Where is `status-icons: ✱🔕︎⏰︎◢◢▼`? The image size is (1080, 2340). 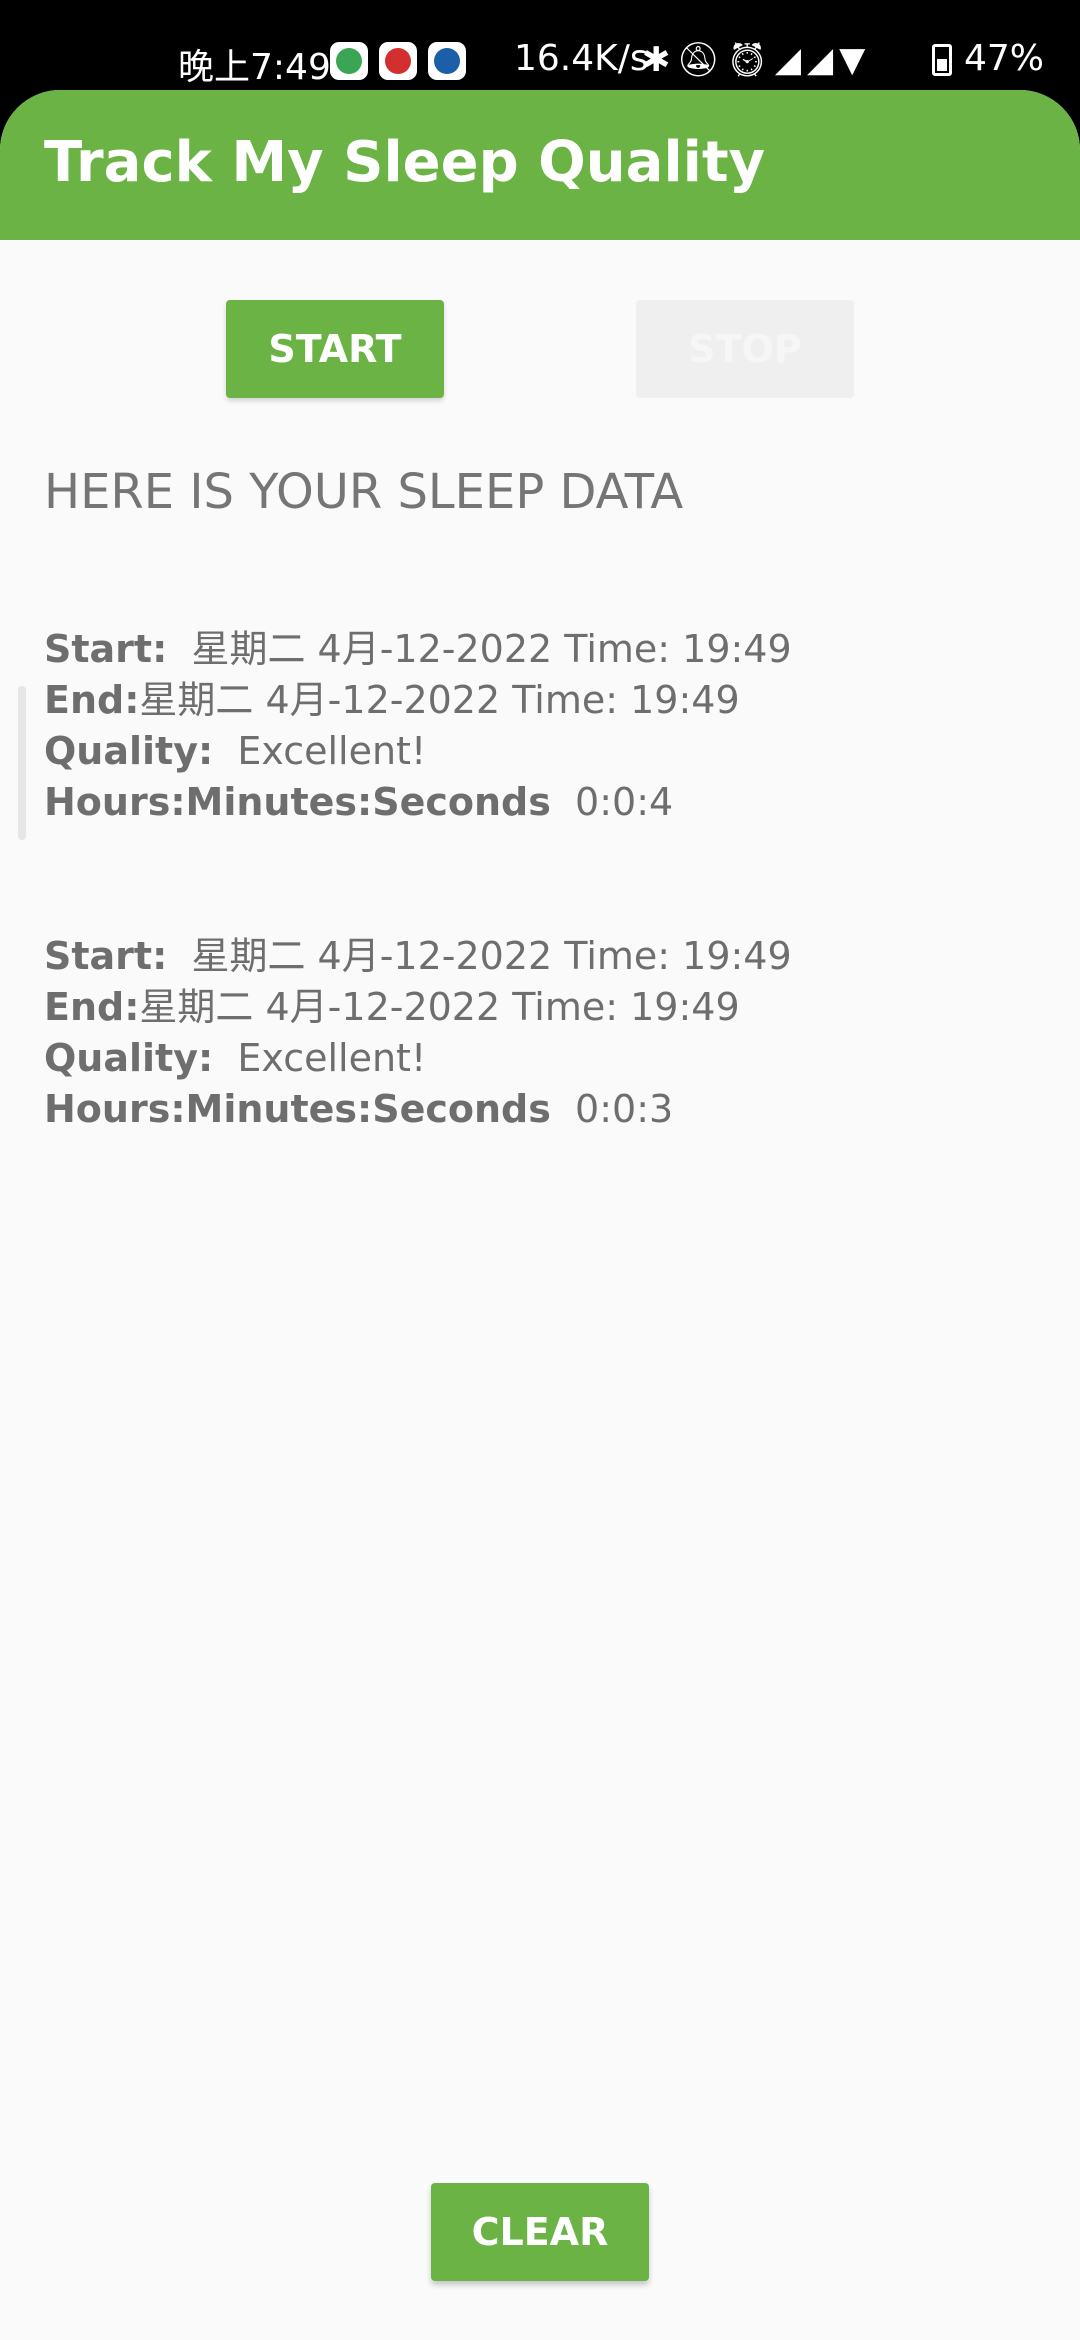
status-icons: ✱🔕︎⏰︎◢◢▼ is located at coordinates (756, 60).